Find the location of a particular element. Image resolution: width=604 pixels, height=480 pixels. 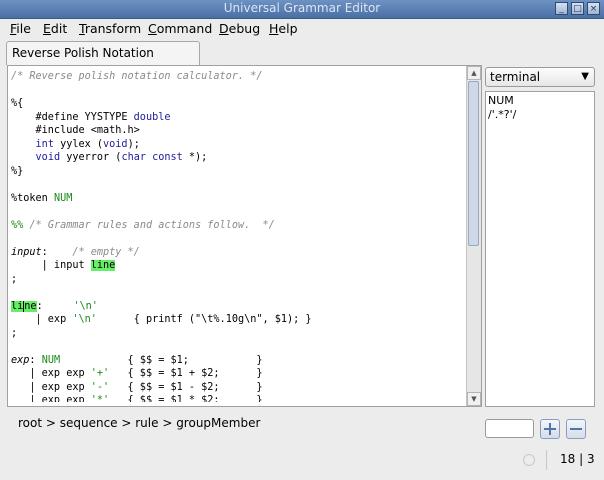

menu-help: Help is located at coordinates (283, 28).